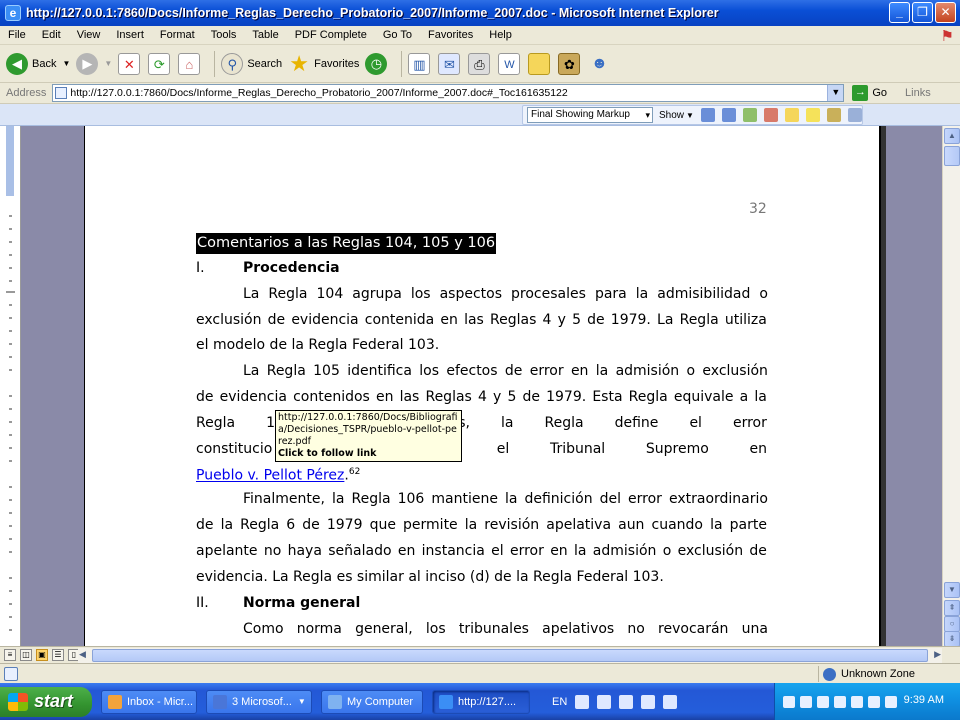 The height and width of the screenshot is (720, 960). What do you see at coordinates (51, 35) in the screenshot?
I see `menu-edit: Edit` at bounding box center [51, 35].